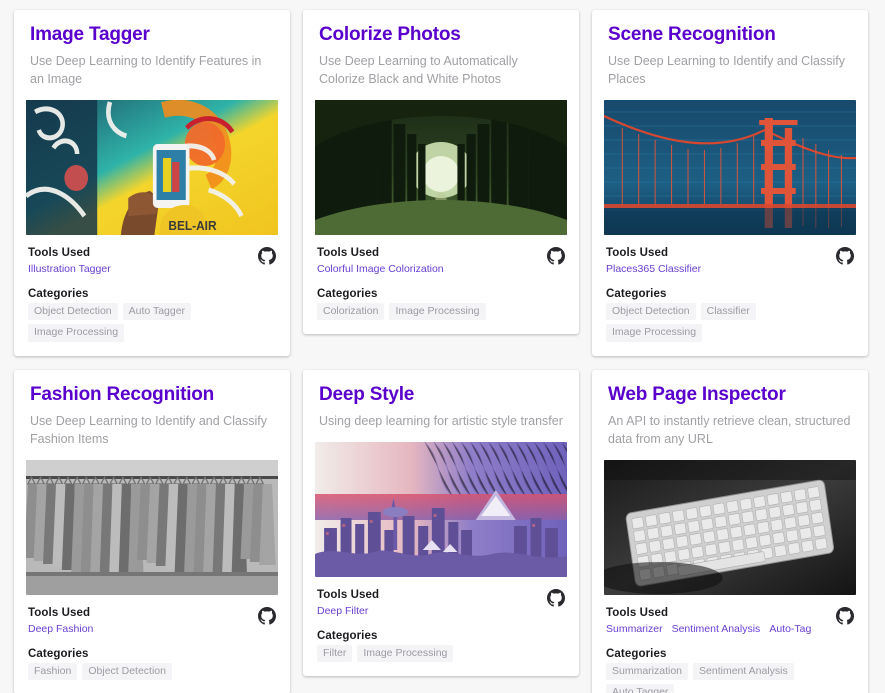 This screenshot has height=693, width=885. I want to click on tool-link: Deep Fashion, so click(60, 630).